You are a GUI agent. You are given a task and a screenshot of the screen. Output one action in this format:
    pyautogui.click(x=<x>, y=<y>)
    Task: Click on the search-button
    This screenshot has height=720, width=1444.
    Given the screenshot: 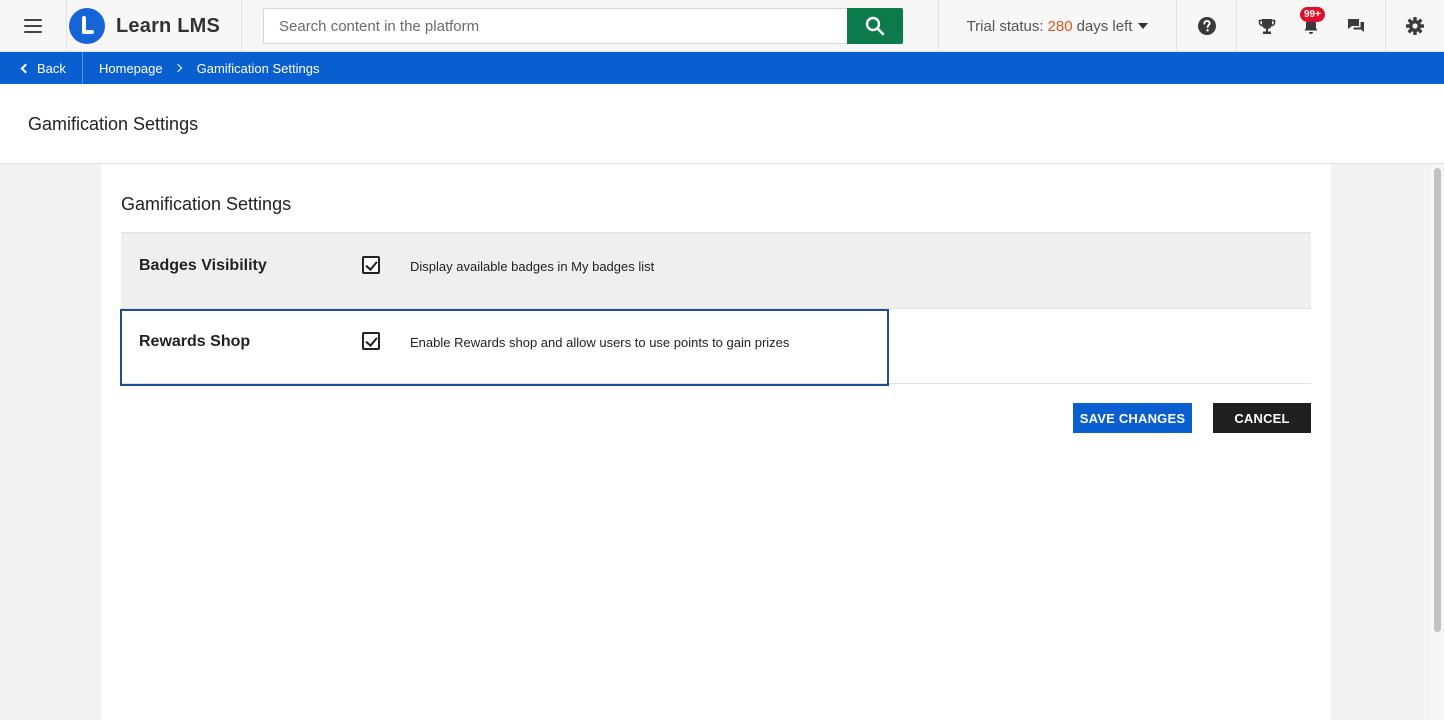 What is the action you would take?
    pyautogui.click(x=875, y=26)
    